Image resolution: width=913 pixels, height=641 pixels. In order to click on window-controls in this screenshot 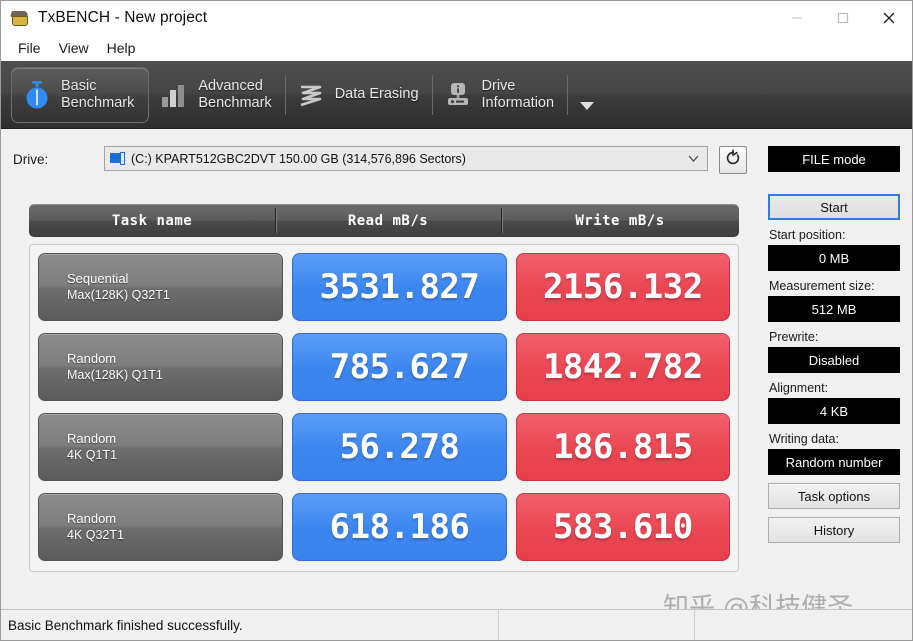, I will do `click(843, 18)`.